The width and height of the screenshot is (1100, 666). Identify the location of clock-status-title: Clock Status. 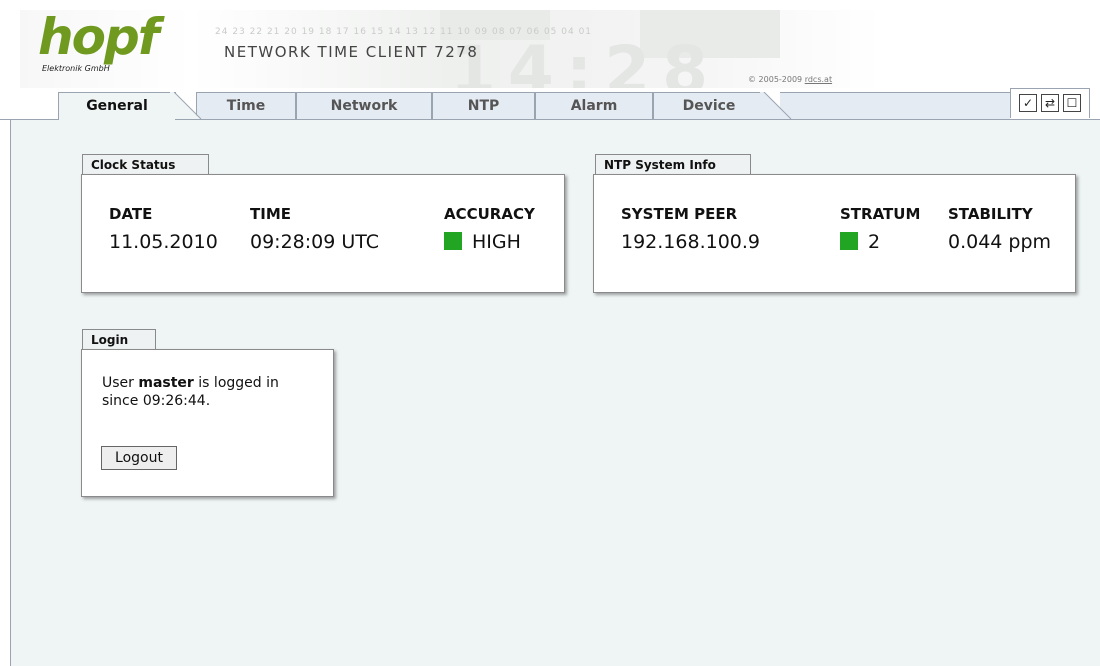
(133, 165).